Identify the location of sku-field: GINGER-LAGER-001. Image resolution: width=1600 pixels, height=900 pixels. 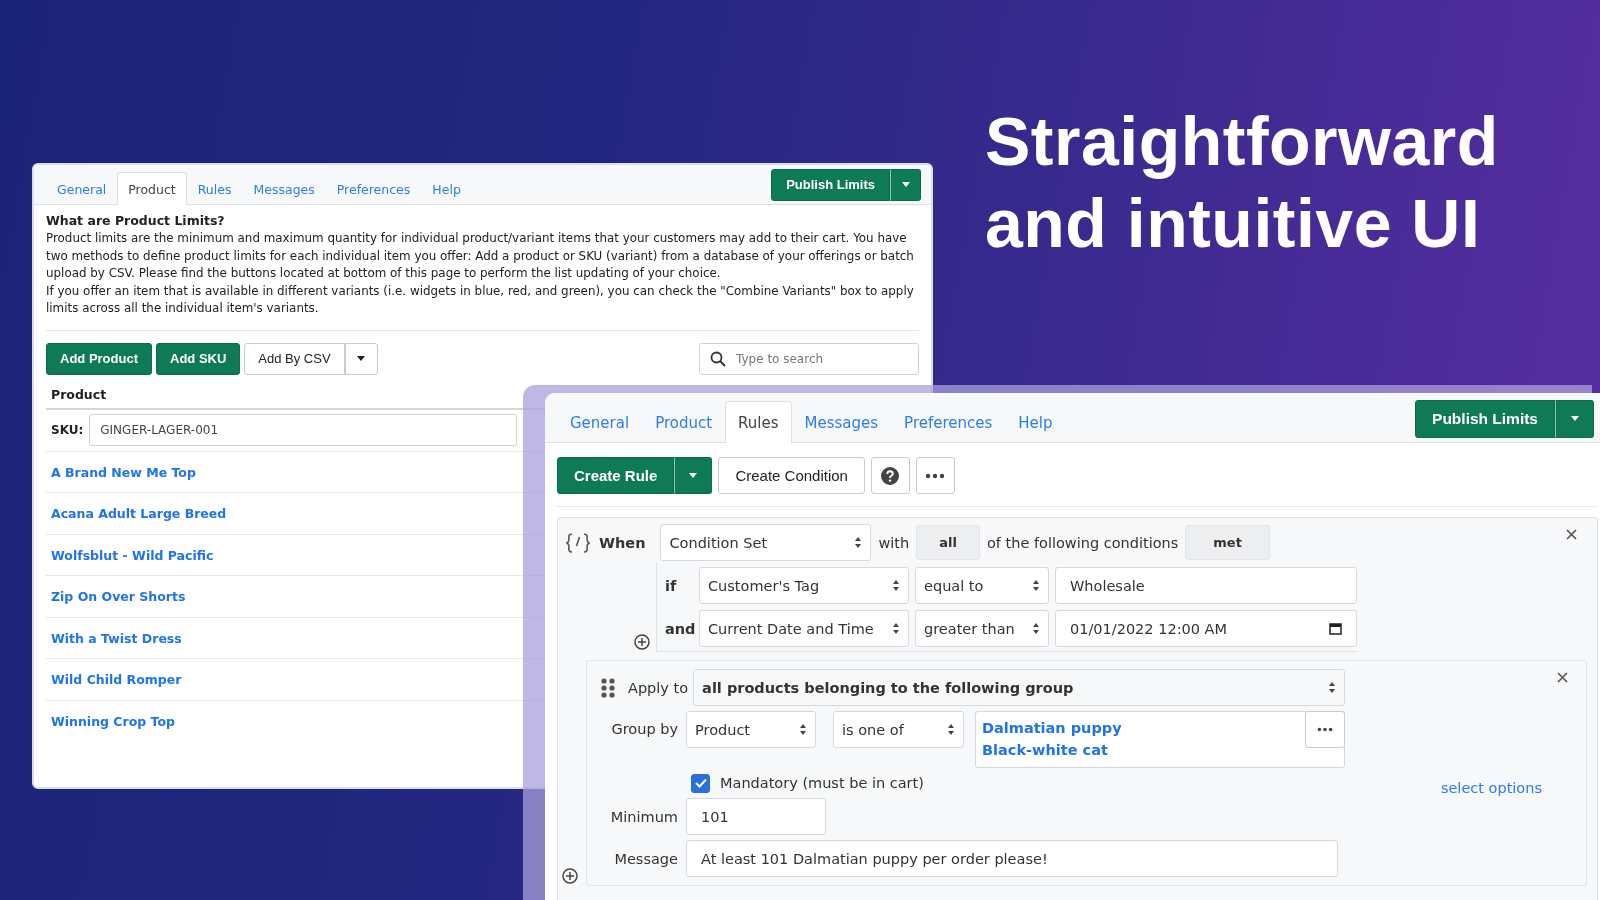
(303, 430).